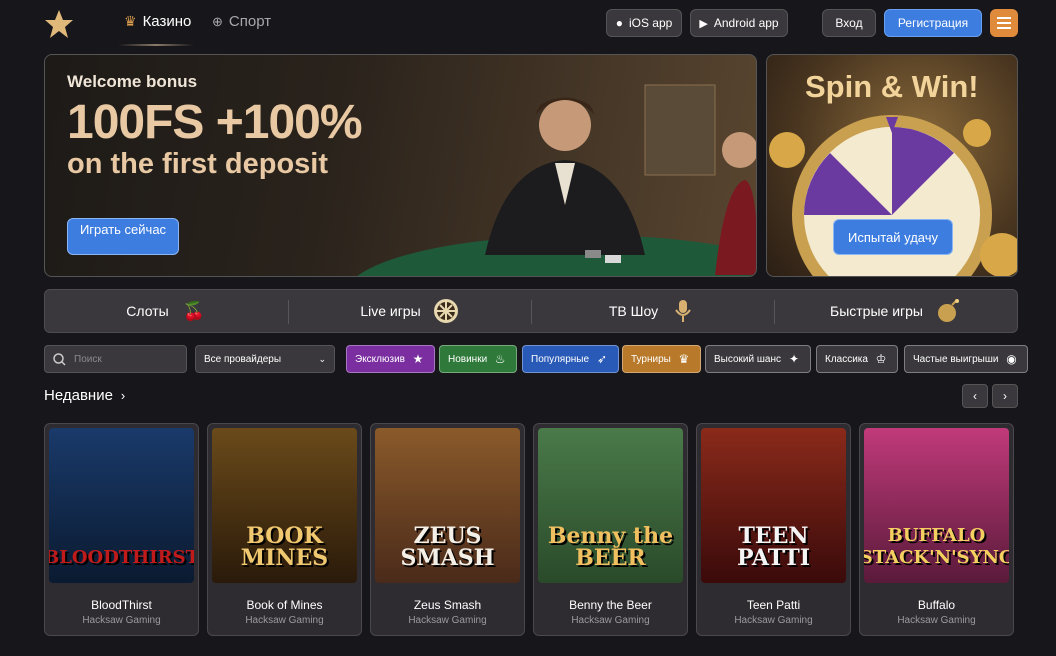 The image size is (1056, 656). I want to click on game-thumbnail: BOOK MINES, so click(284, 505).